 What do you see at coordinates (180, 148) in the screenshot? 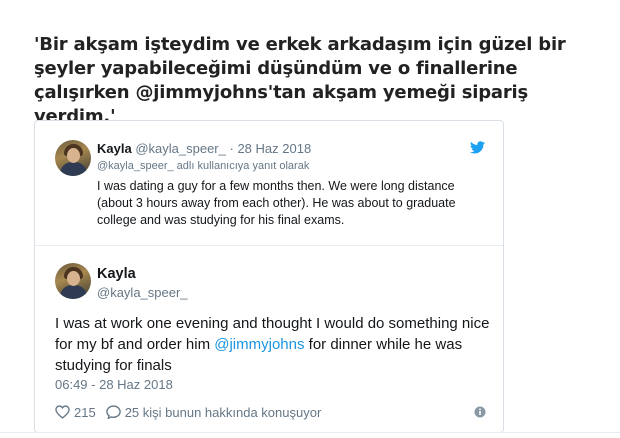
I see `reply-author-handle: @kayla_speer_` at bounding box center [180, 148].